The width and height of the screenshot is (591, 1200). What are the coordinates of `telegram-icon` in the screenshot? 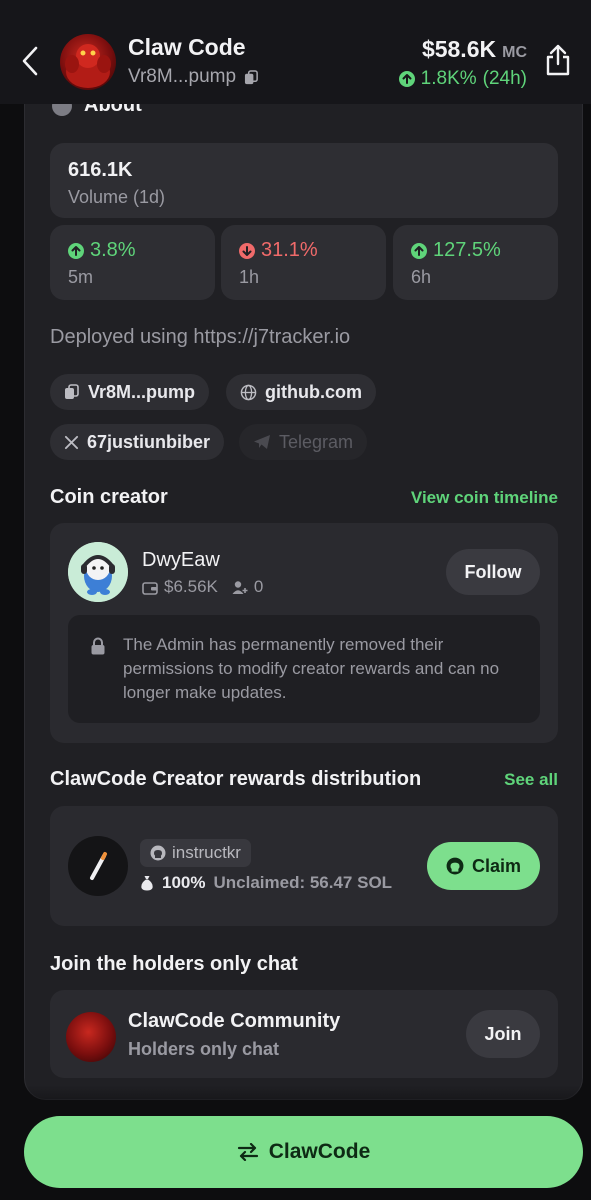 It's located at (262, 442).